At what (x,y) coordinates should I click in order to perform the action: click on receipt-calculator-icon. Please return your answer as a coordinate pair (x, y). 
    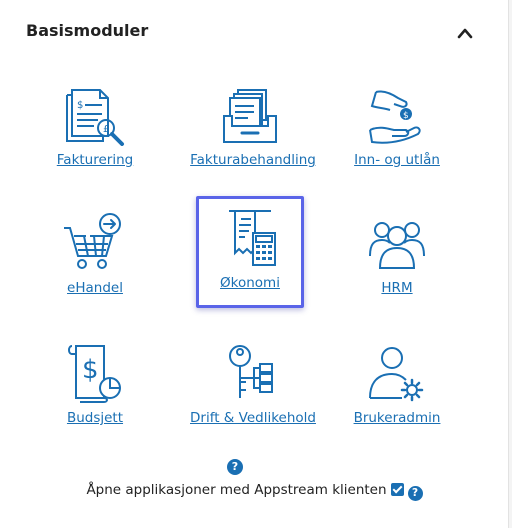
    Looking at the image, I should click on (250, 237).